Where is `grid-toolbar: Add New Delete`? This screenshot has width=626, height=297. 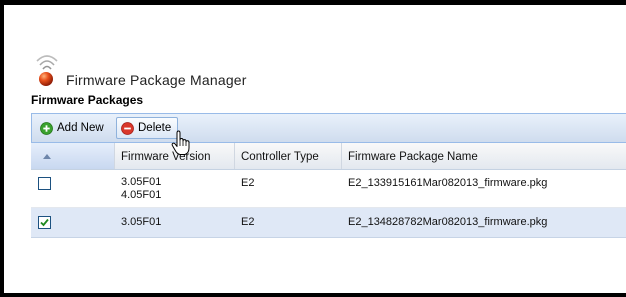 grid-toolbar: Add New Delete is located at coordinates (328, 128).